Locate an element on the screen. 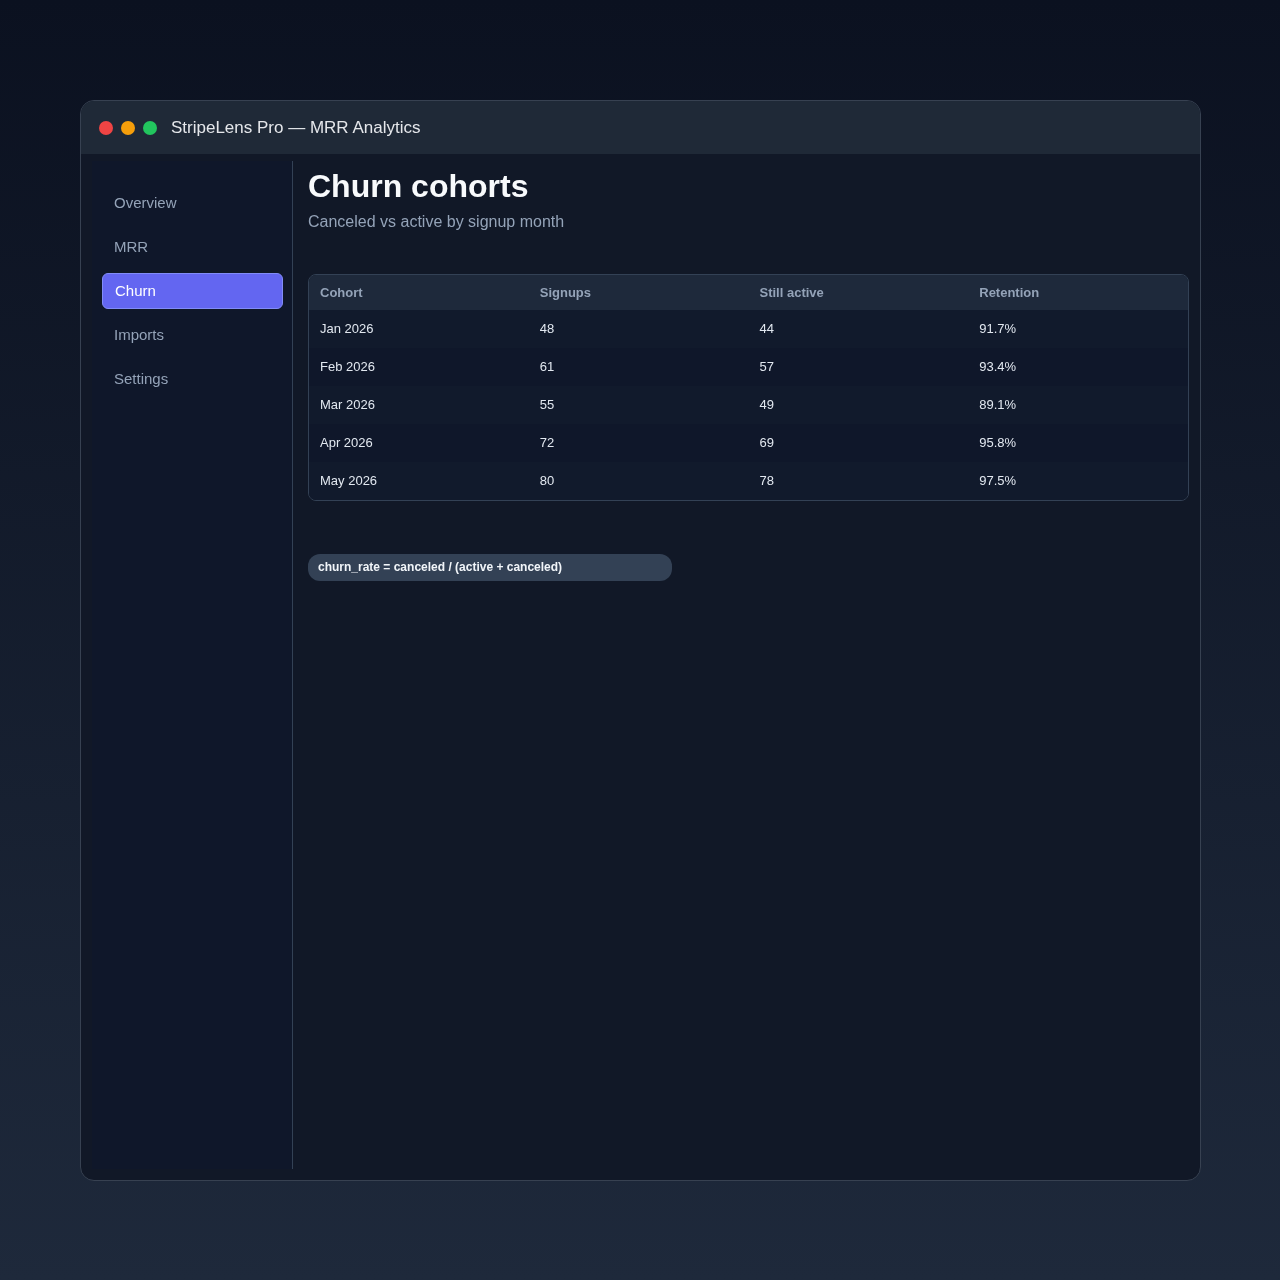 The image size is (1280, 1280). sidebar-item: Imports is located at coordinates (192, 335).